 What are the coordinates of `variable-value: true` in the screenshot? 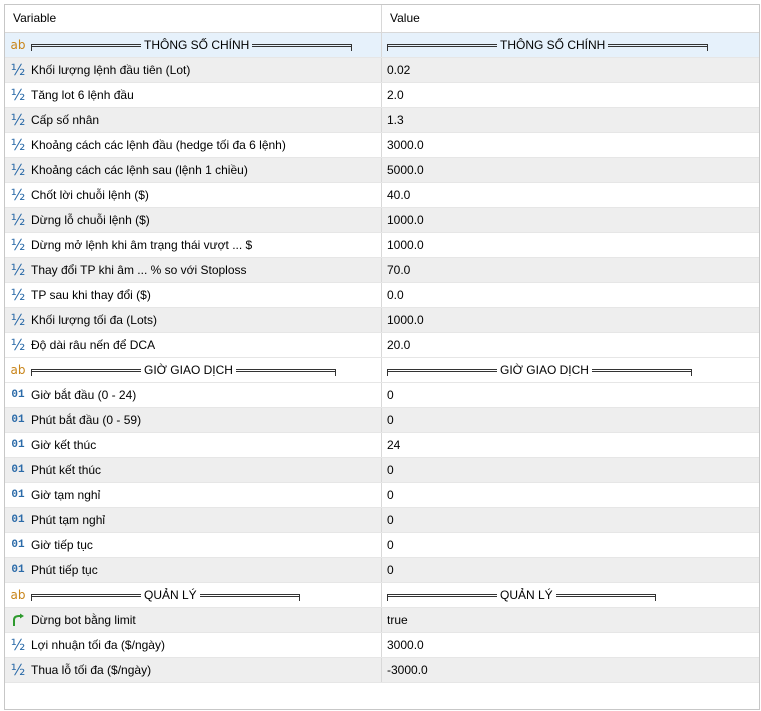 It's located at (397, 620).